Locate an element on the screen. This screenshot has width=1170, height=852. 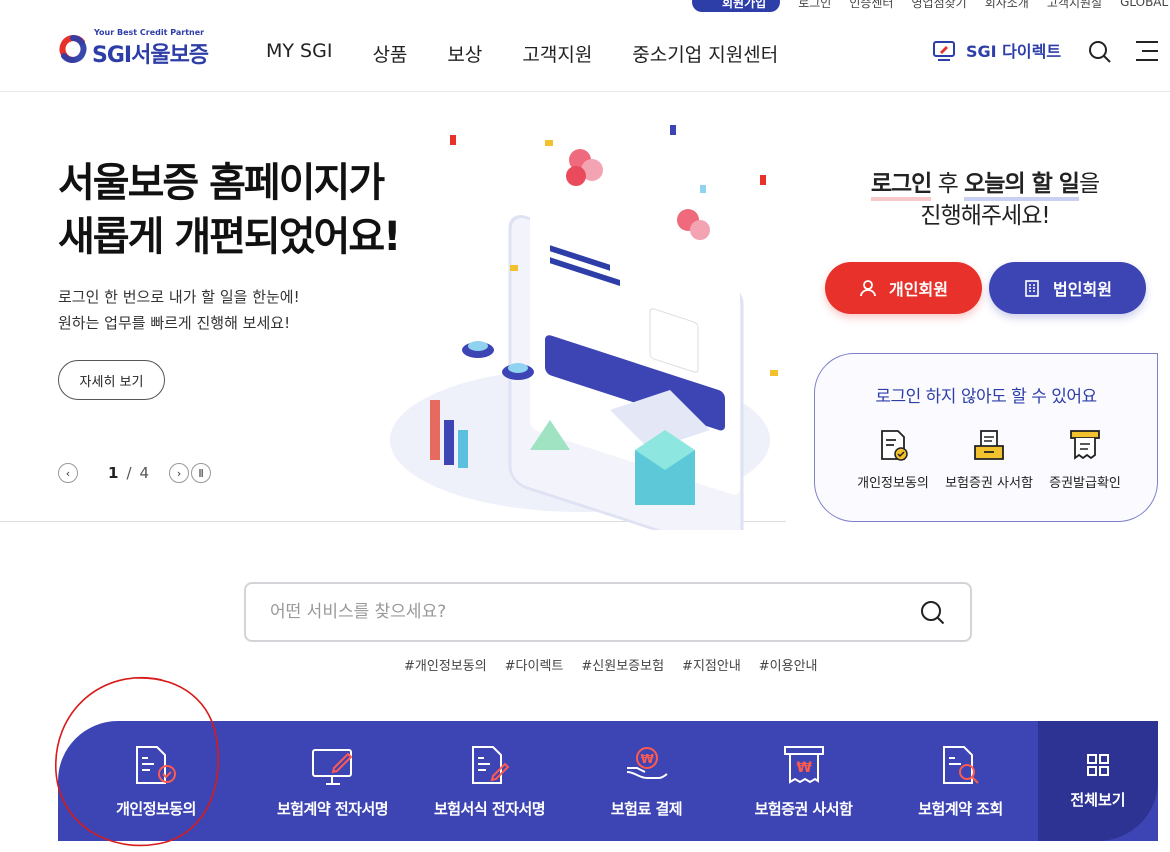
quick-contract-e-sign: 보험계약 전자서명 is located at coordinates (332, 781).